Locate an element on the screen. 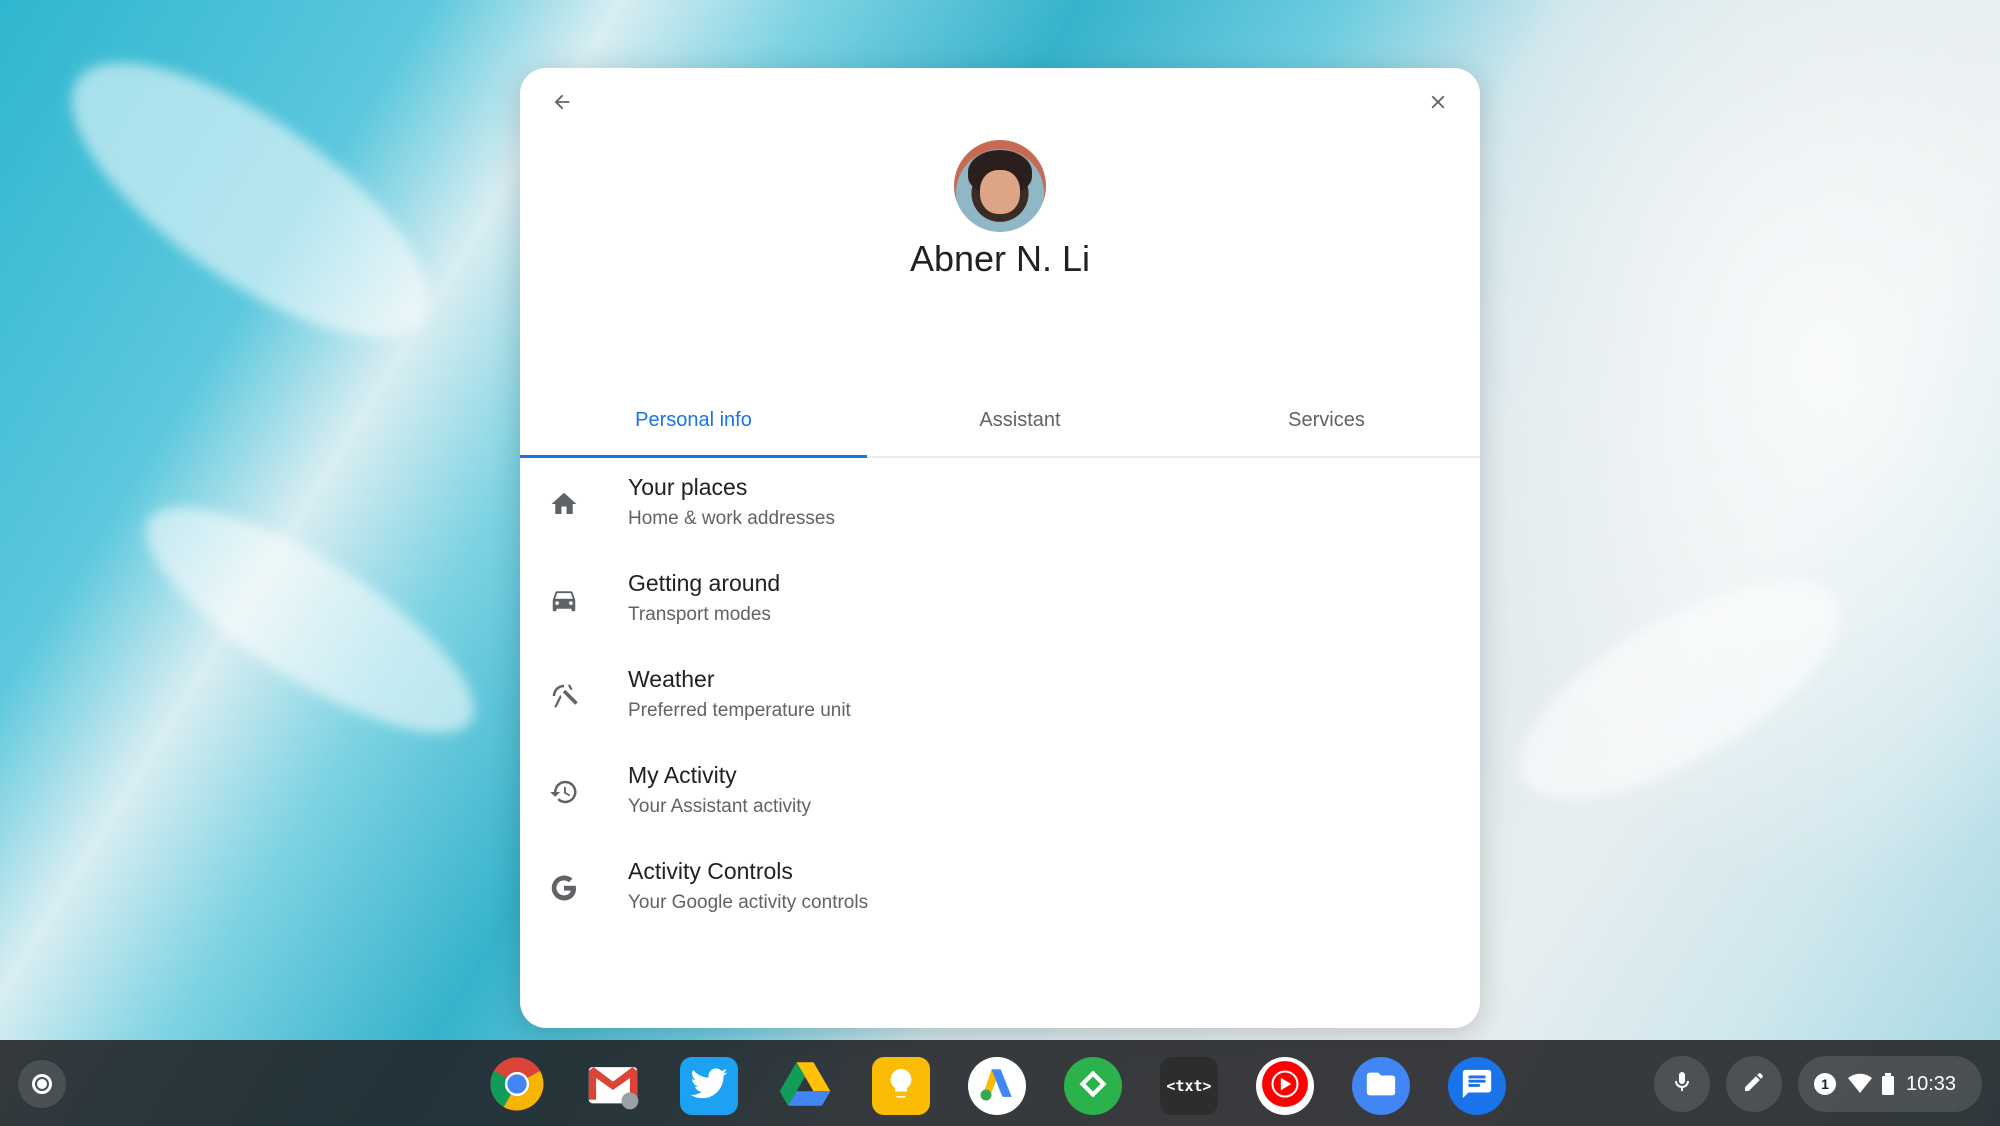 This screenshot has width=2000, height=1126. launcher-button is located at coordinates (42, 1084).